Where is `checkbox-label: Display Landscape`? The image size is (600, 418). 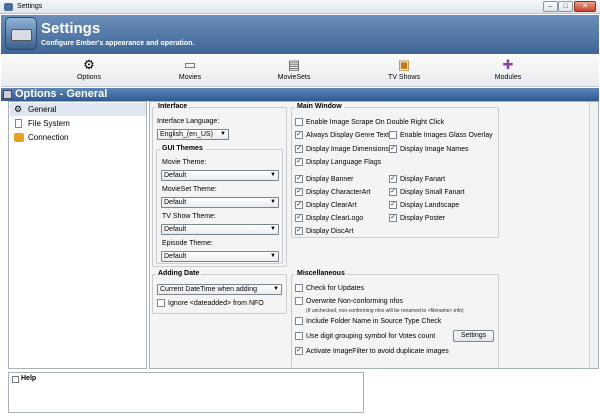
checkbox-label: Display Landscape is located at coordinates (430, 205).